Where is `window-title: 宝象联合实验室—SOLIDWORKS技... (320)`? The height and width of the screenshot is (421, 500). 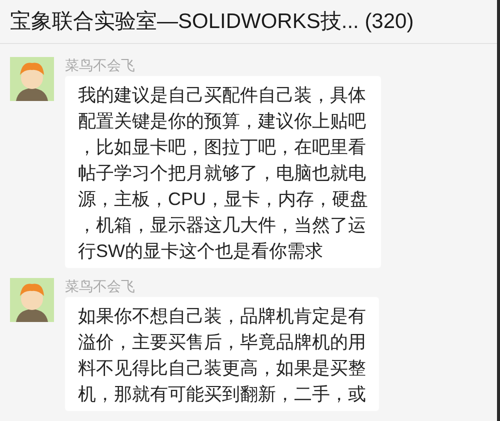 window-title: 宝象联合实验室—SOLIDWORKS技... (320) is located at coordinates (212, 21).